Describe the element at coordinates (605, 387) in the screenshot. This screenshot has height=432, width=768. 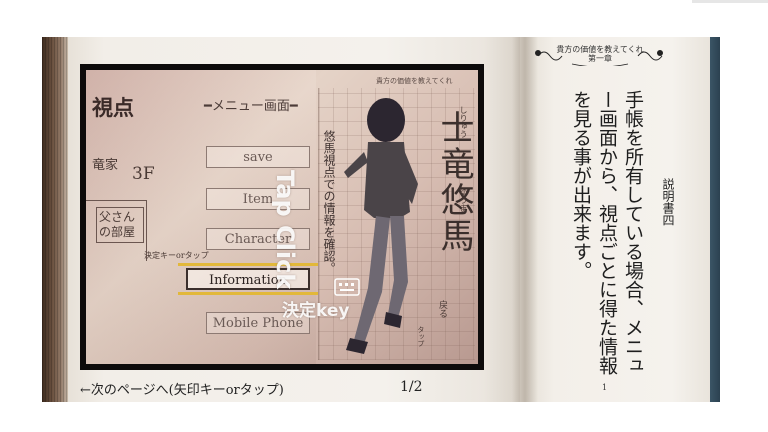
I see `page-number: 1` at that location.